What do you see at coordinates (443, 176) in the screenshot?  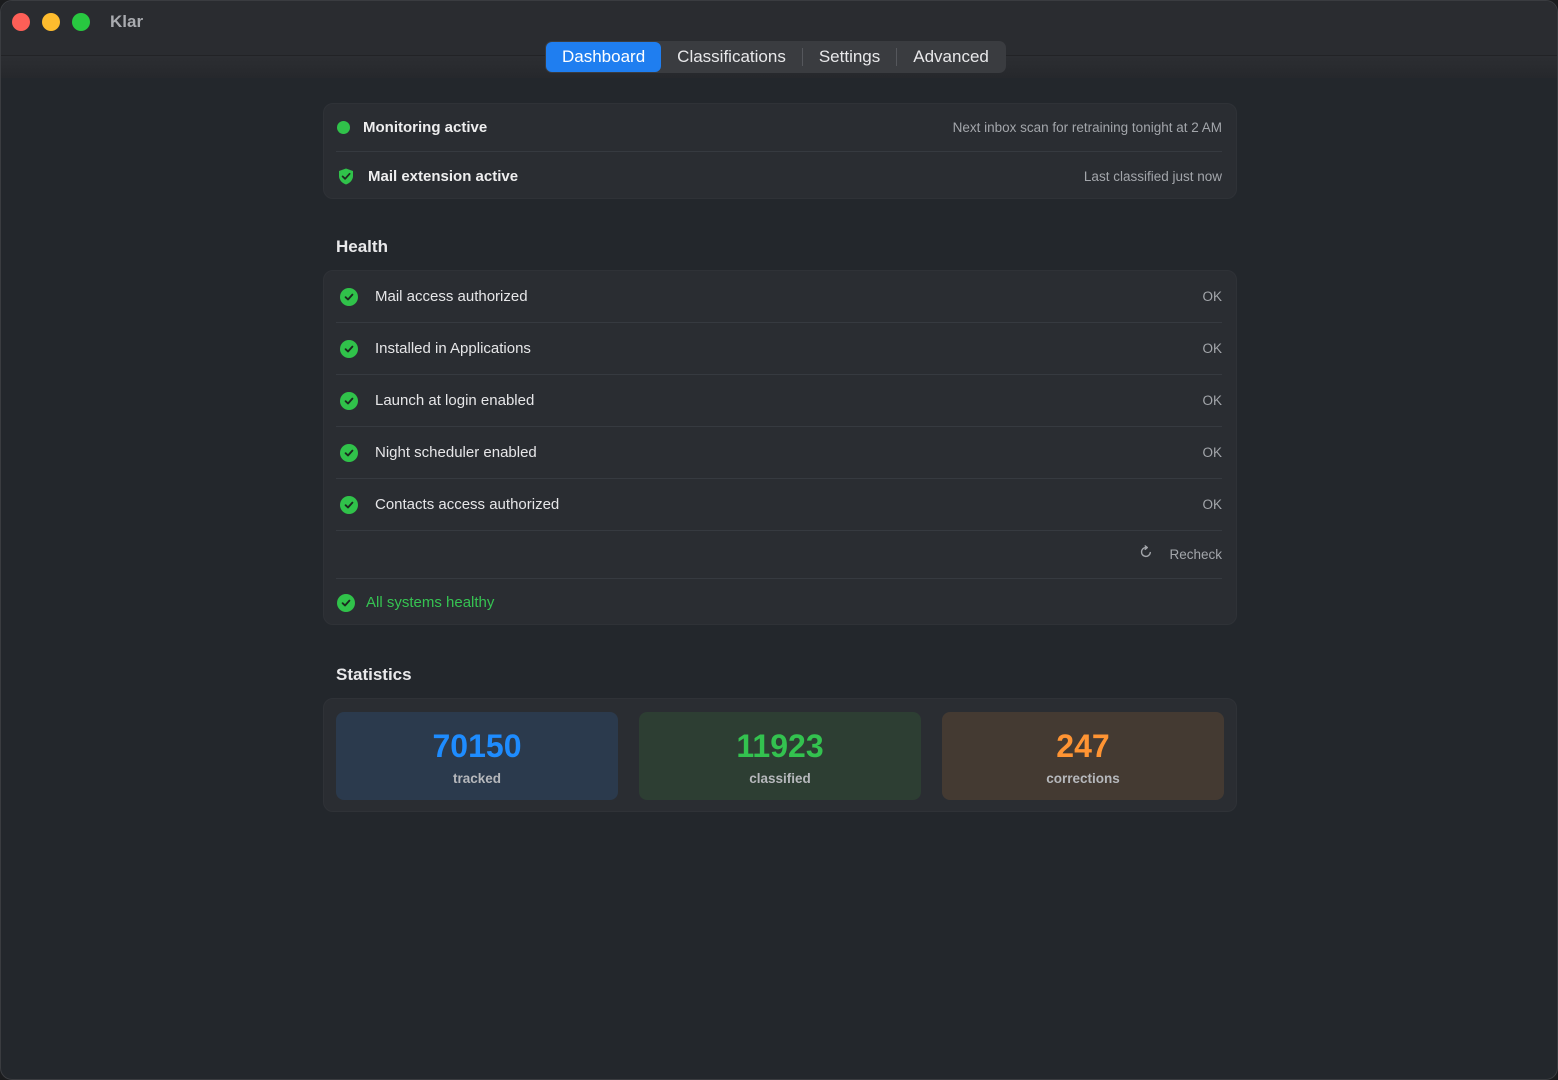 I see `extension-label: Mail extension active` at bounding box center [443, 176].